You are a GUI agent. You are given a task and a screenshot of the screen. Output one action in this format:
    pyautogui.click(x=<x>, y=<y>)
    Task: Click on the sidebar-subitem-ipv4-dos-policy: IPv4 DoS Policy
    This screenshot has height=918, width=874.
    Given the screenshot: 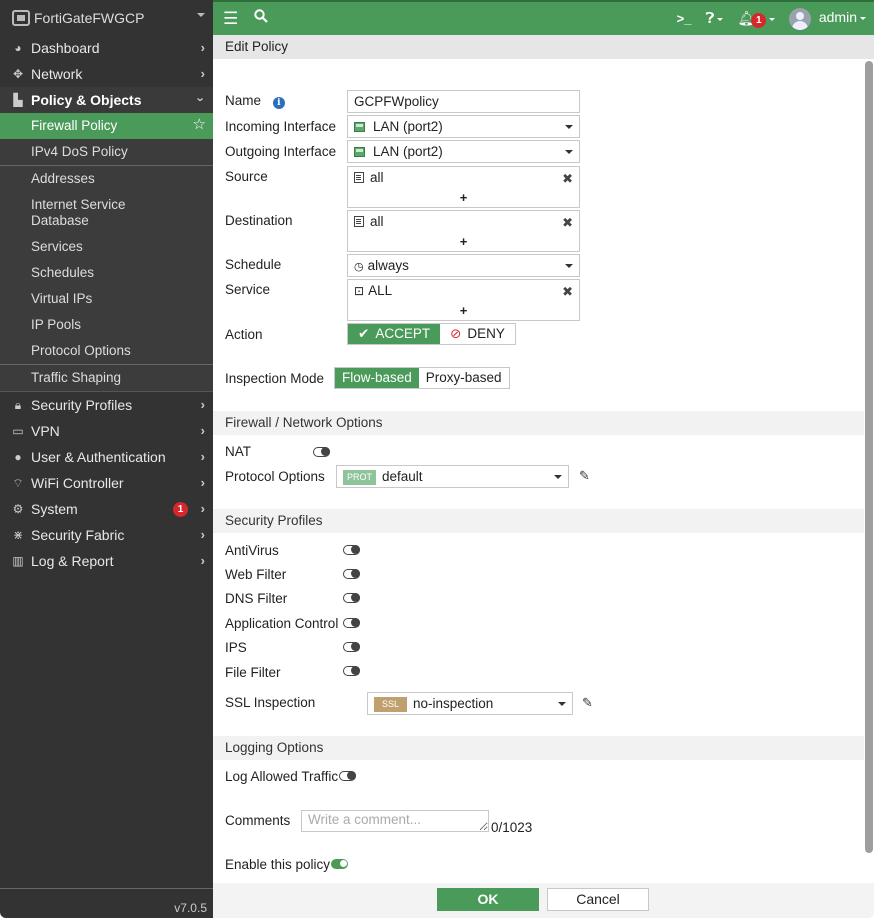 What is the action you would take?
    pyautogui.click(x=106, y=152)
    